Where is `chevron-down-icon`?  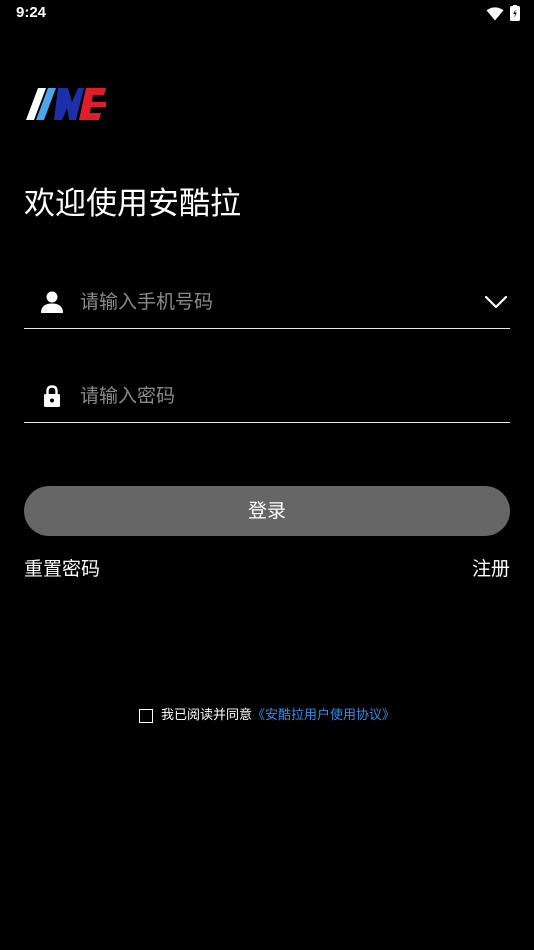
chevron-down-icon is located at coordinates (496, 302).